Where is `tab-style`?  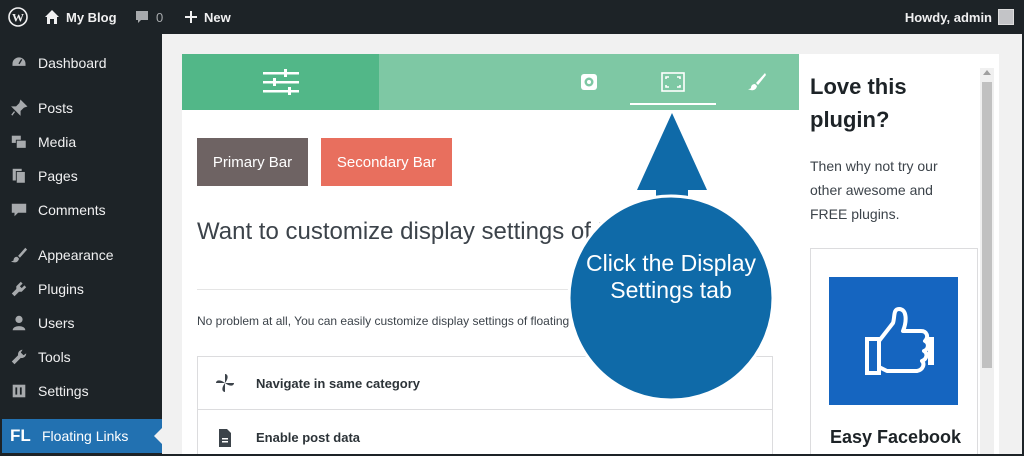 tab-style is located at coordinates (756, 82).